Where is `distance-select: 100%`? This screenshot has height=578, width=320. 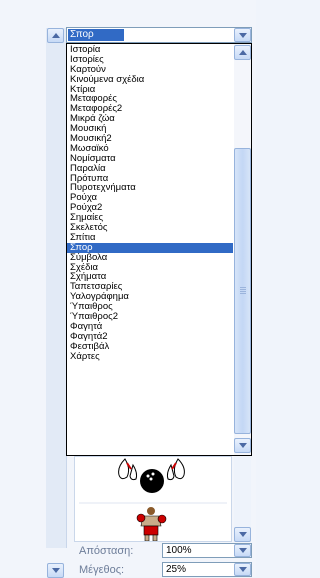
distance-select: 100% is located at coordinates (207, 550).